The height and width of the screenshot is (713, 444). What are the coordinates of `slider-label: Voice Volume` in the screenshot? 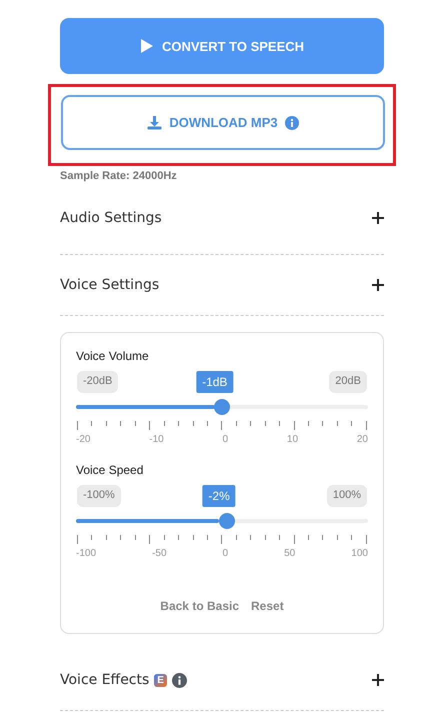 It's located at (113, 356).